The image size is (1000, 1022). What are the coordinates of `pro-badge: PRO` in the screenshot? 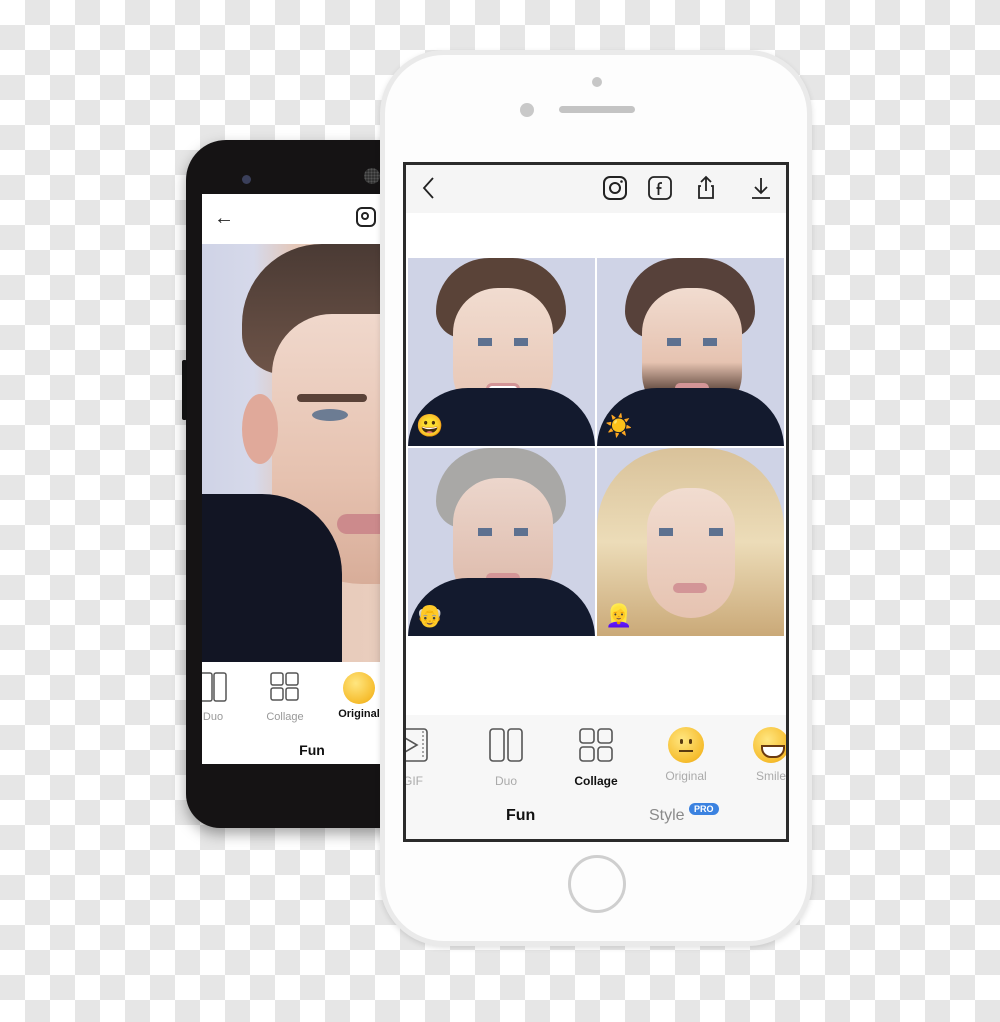 It's located at (704, 809).